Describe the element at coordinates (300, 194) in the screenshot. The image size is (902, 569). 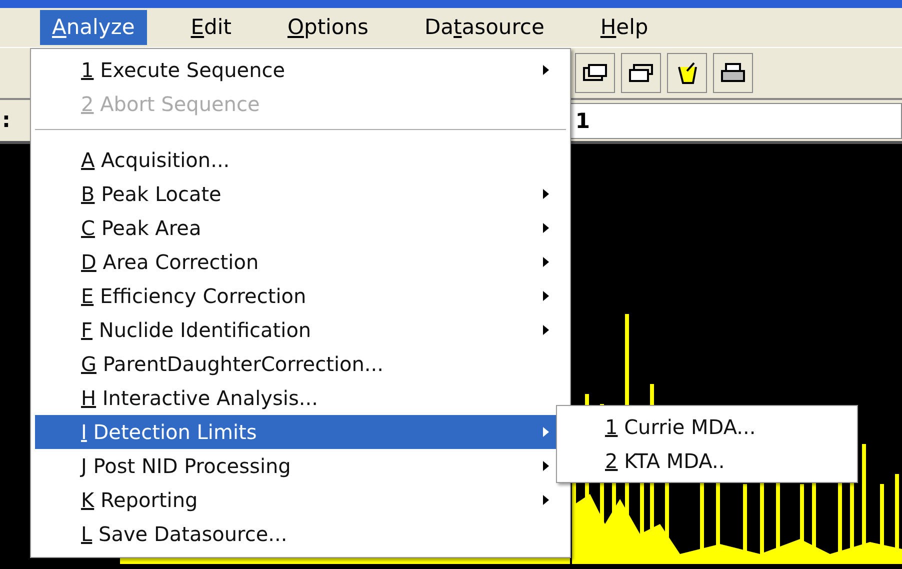
I see `menu-item: B Peak Locate` at that location.